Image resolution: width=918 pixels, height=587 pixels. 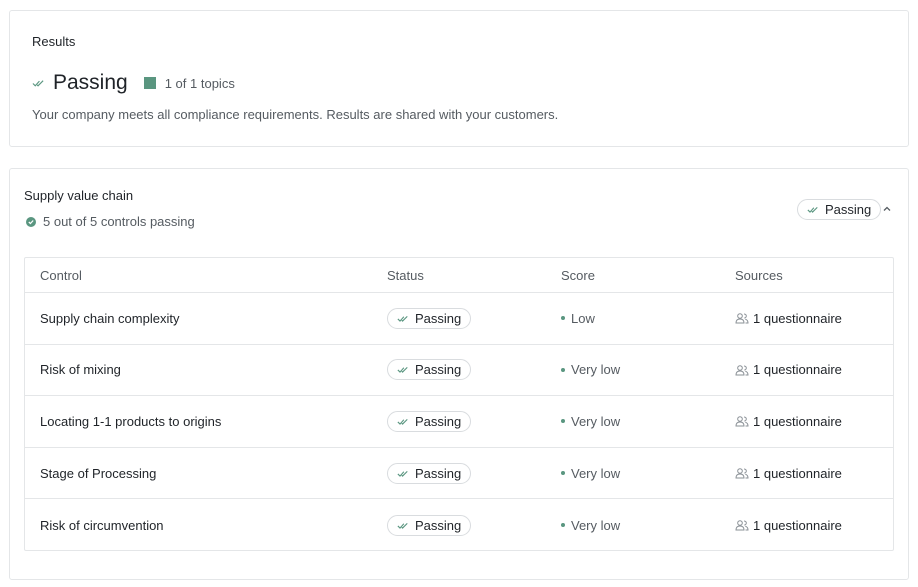 I want to click on results-status: Passing, so click(x=90, y=82).